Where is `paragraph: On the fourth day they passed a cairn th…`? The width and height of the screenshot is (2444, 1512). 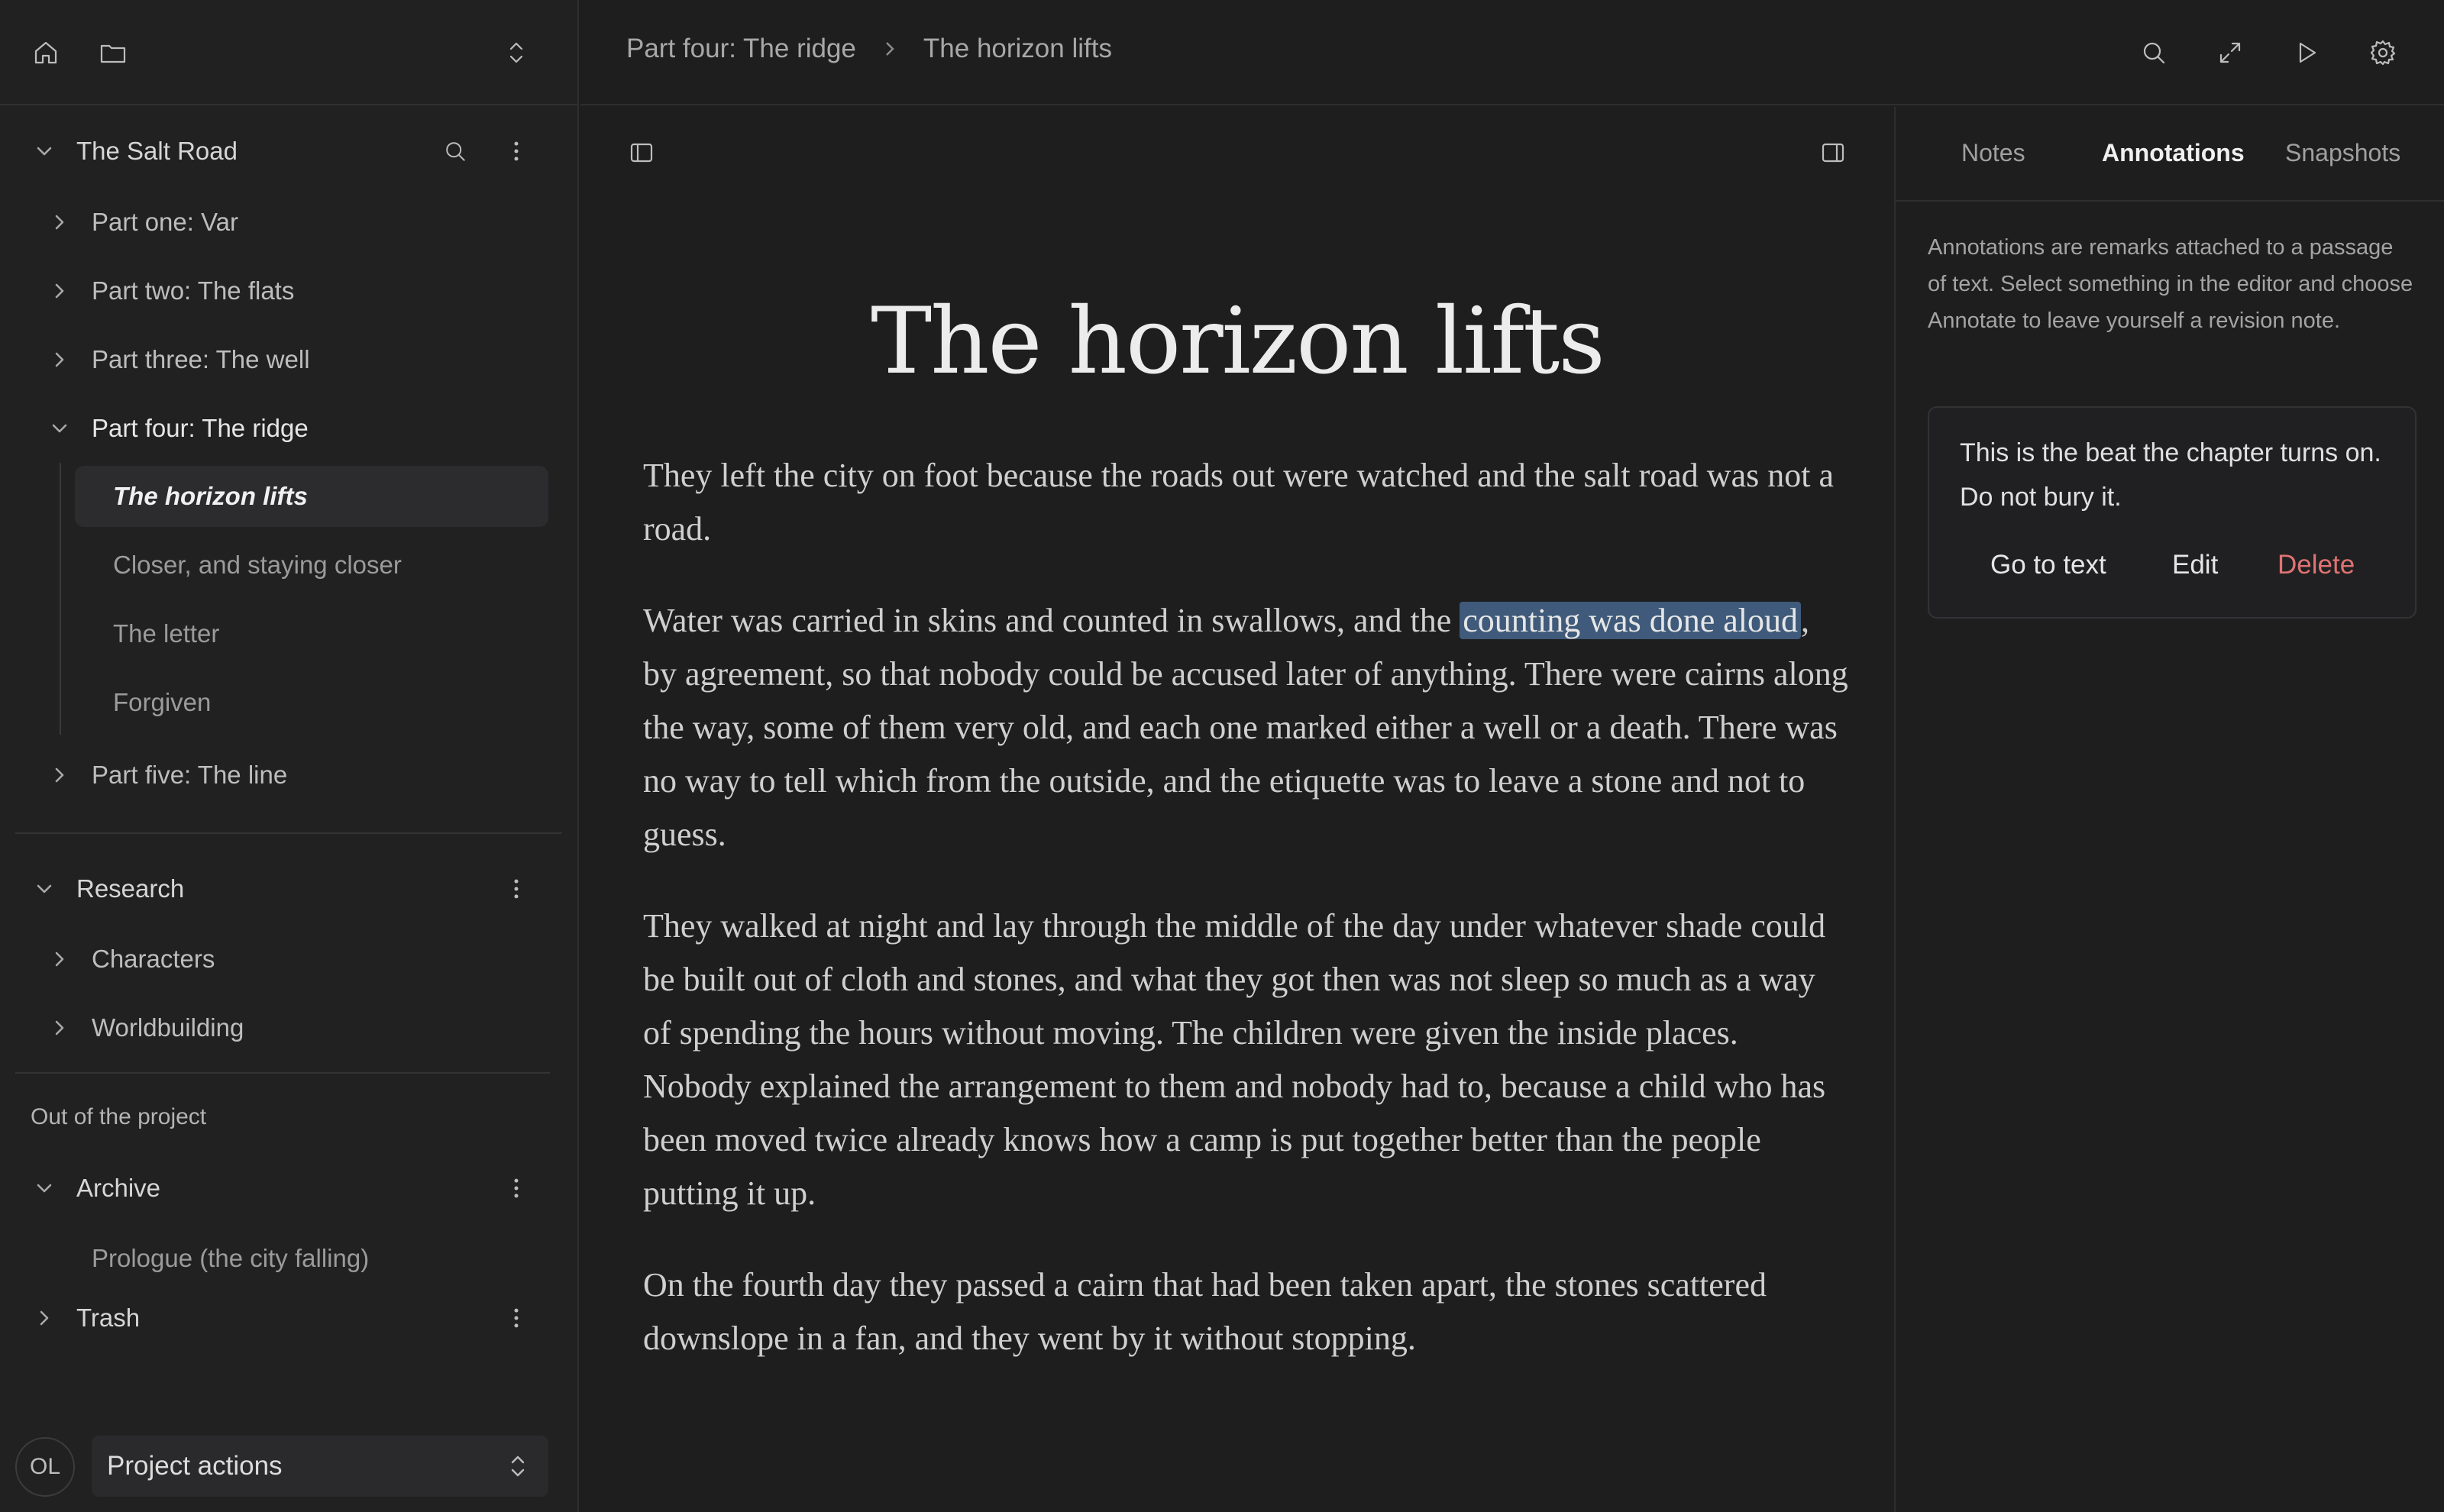
paragraph: On the fourth day they passed a cairn th… is located at coordinates (1205, 1311).